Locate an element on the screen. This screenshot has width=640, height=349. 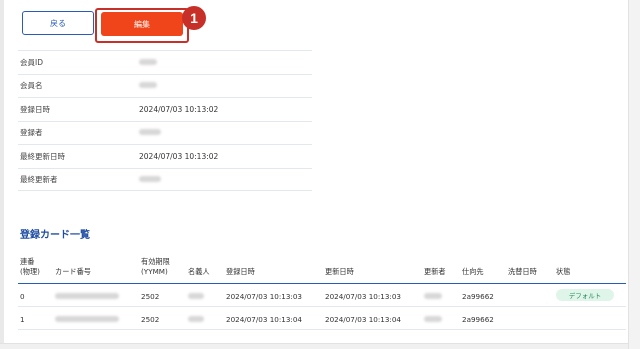
col-updated: 更新日時 is located at coordinates (339, 271).